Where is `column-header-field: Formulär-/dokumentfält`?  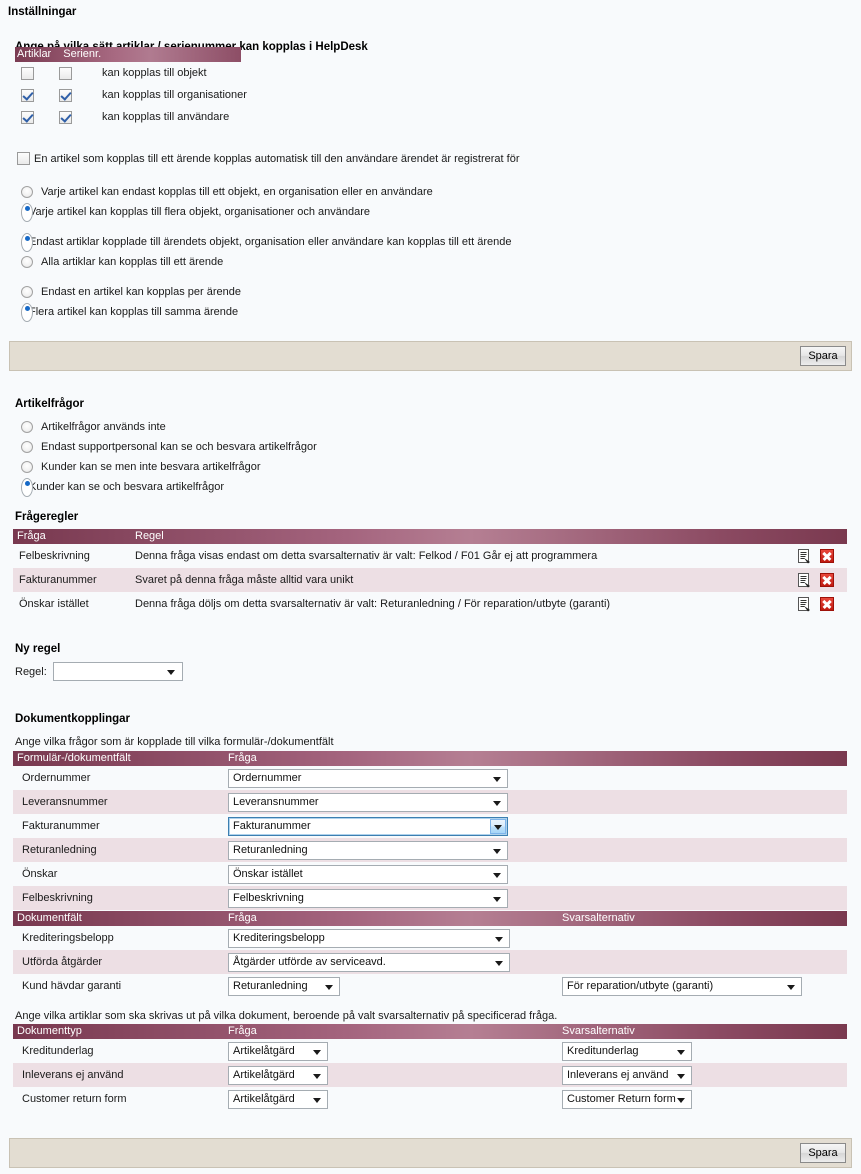 column-header-field: Formulär-/dokumentfält is located at coordinates (74, 758).